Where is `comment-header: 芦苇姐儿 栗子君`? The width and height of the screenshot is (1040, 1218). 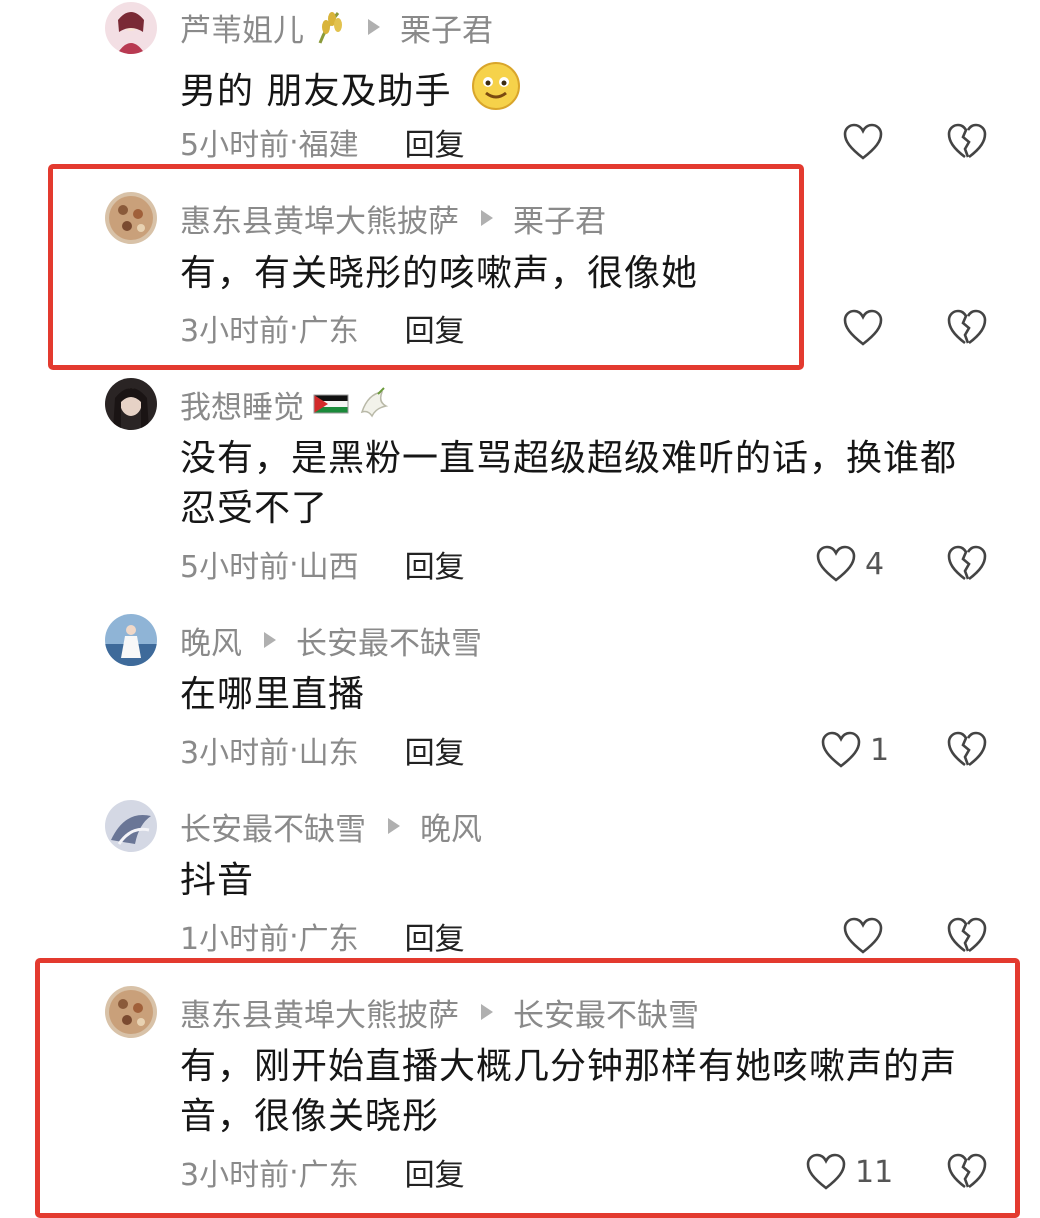
comment-header: 芦苇姐儿 栗子君 is located at coordinates (336, 27).